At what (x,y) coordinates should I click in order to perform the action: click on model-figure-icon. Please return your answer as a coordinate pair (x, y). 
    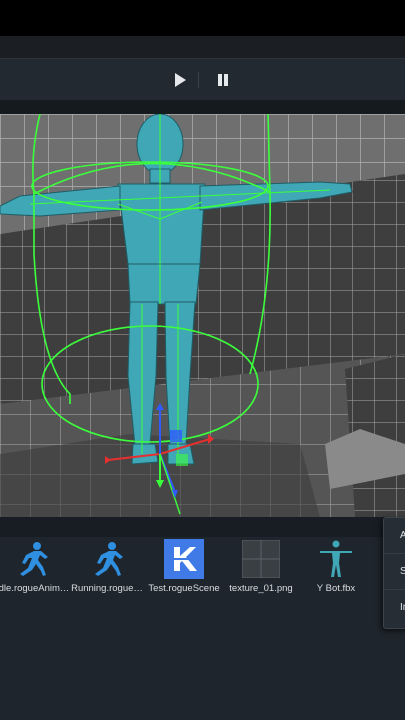
    Looking at the image, I should click on (336, 559).